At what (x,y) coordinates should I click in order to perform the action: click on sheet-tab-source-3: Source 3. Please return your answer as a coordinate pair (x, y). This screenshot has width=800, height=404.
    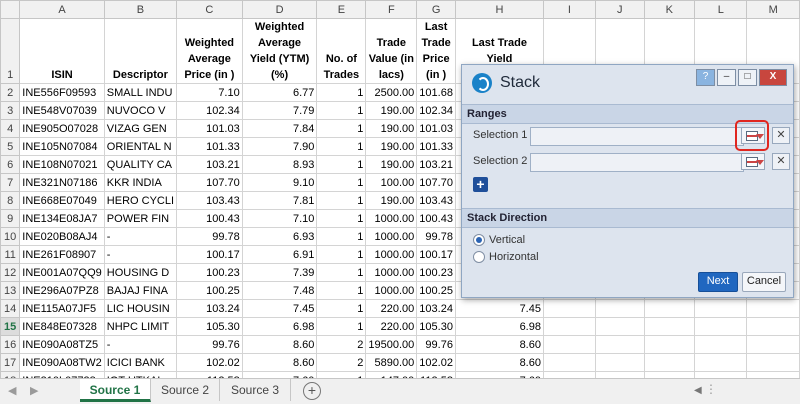
    Looking at the image, I should click on (255, 390).